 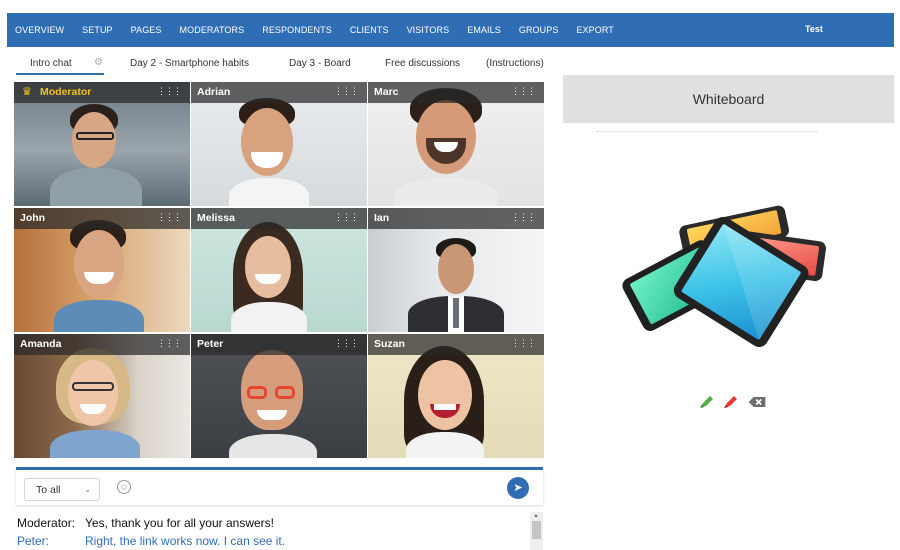 What do you see at coordinates (757, 402) in the screenshot?
I see `eraser-icon` at bounding box center [757, 402].